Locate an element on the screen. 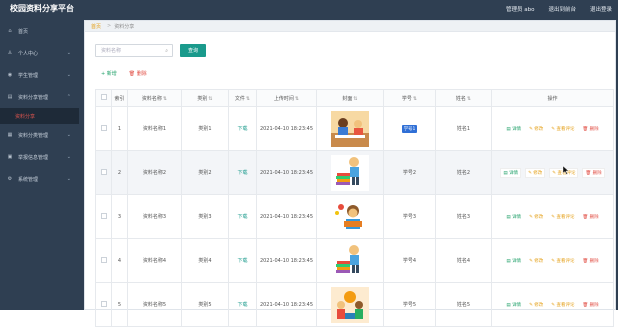  select-all-checkbox is located at coordinates (103, 97).